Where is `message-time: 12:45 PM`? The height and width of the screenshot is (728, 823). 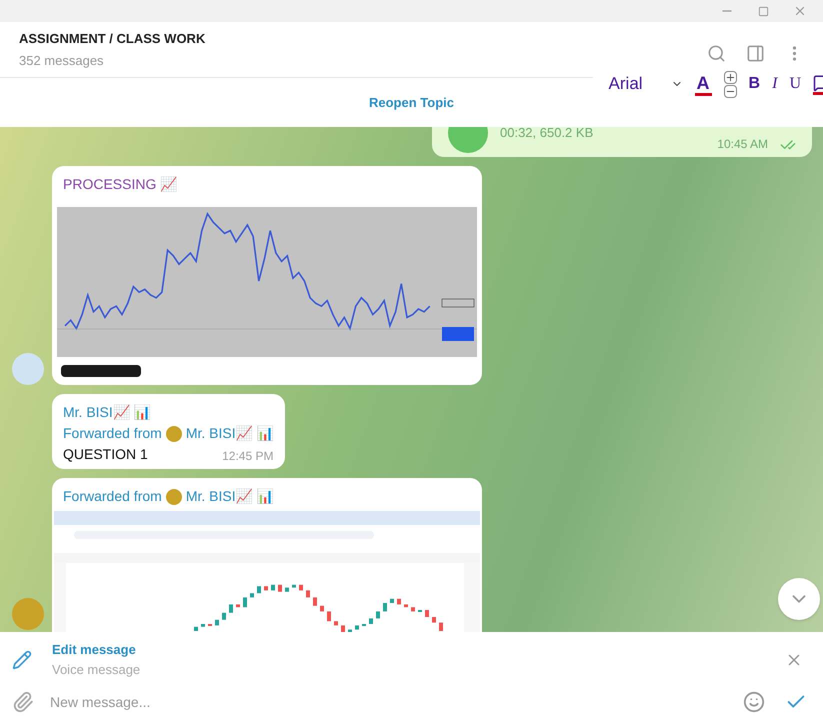
message-time: 12:45 PM is located at coordinates (248, 456).